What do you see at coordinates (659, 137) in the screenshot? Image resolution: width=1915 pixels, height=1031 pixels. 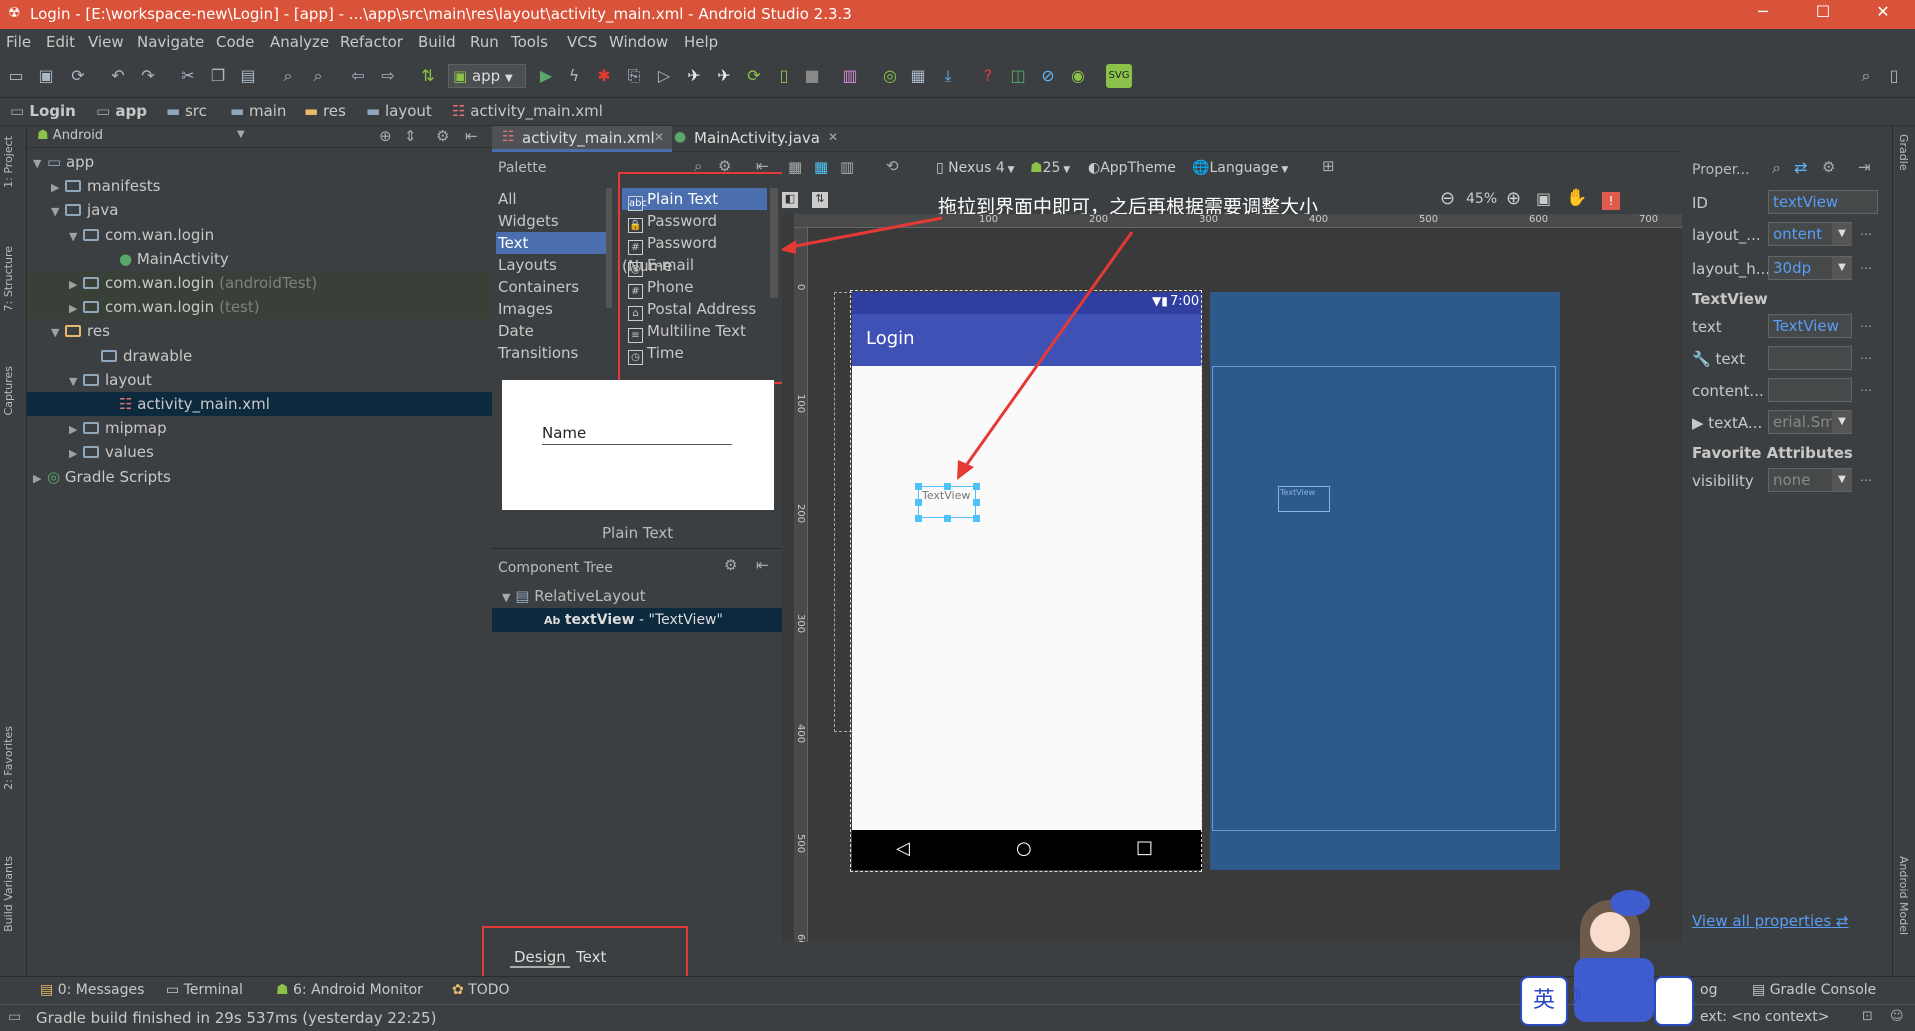 I see `close-icon: ✕` at bounding box center [659, 137].